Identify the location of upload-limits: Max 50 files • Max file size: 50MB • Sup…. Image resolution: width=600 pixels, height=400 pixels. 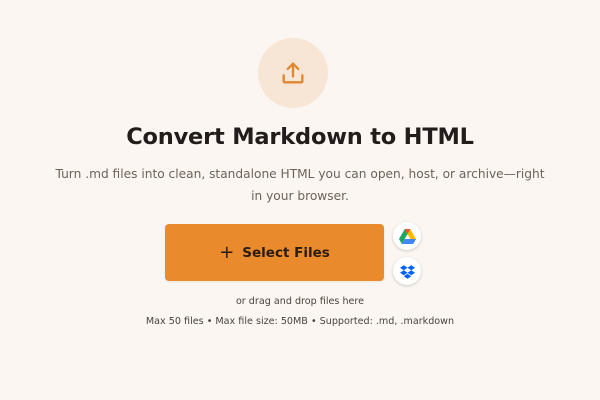
(300, 321).